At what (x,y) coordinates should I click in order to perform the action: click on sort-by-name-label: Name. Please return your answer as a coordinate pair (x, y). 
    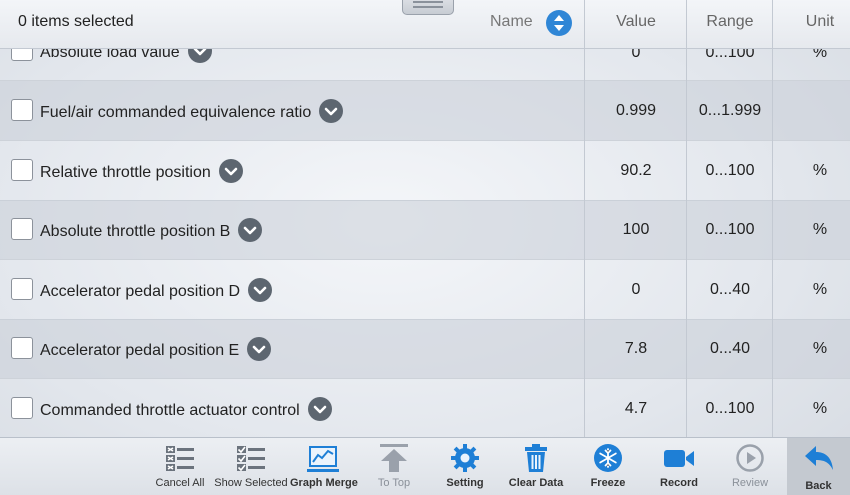
    Looking at the image, I should click on (511, 22).